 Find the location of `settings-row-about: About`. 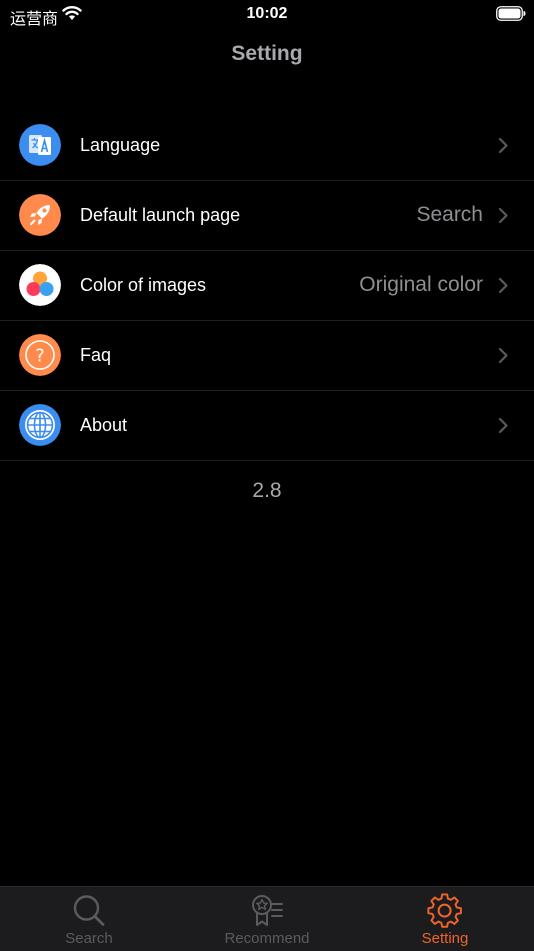

settings-row-about: About is located at coordinates (267, 426).